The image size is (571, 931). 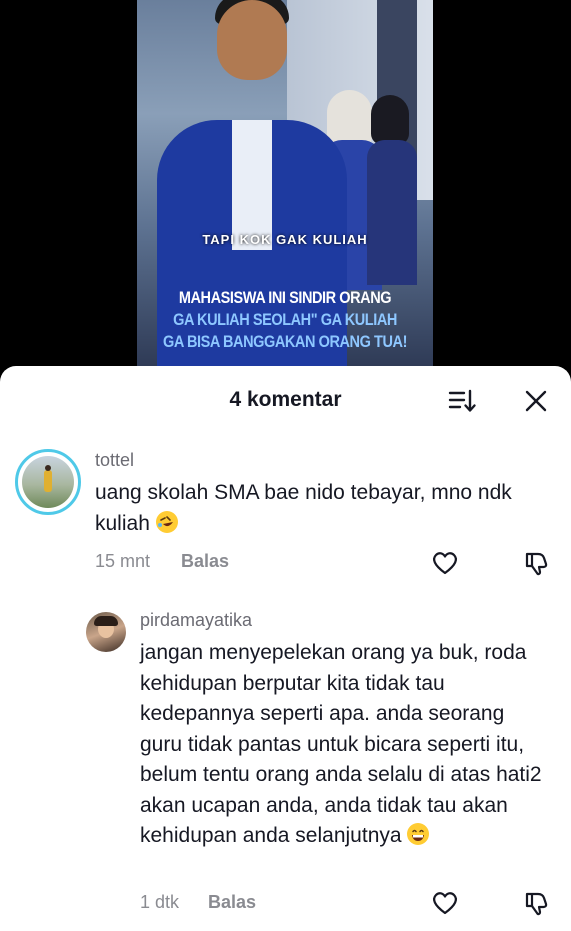 What do you see at coordinates (114, 460) in the screenshot?
I see `comment-username: tottel` at bounding box center [114, 460].